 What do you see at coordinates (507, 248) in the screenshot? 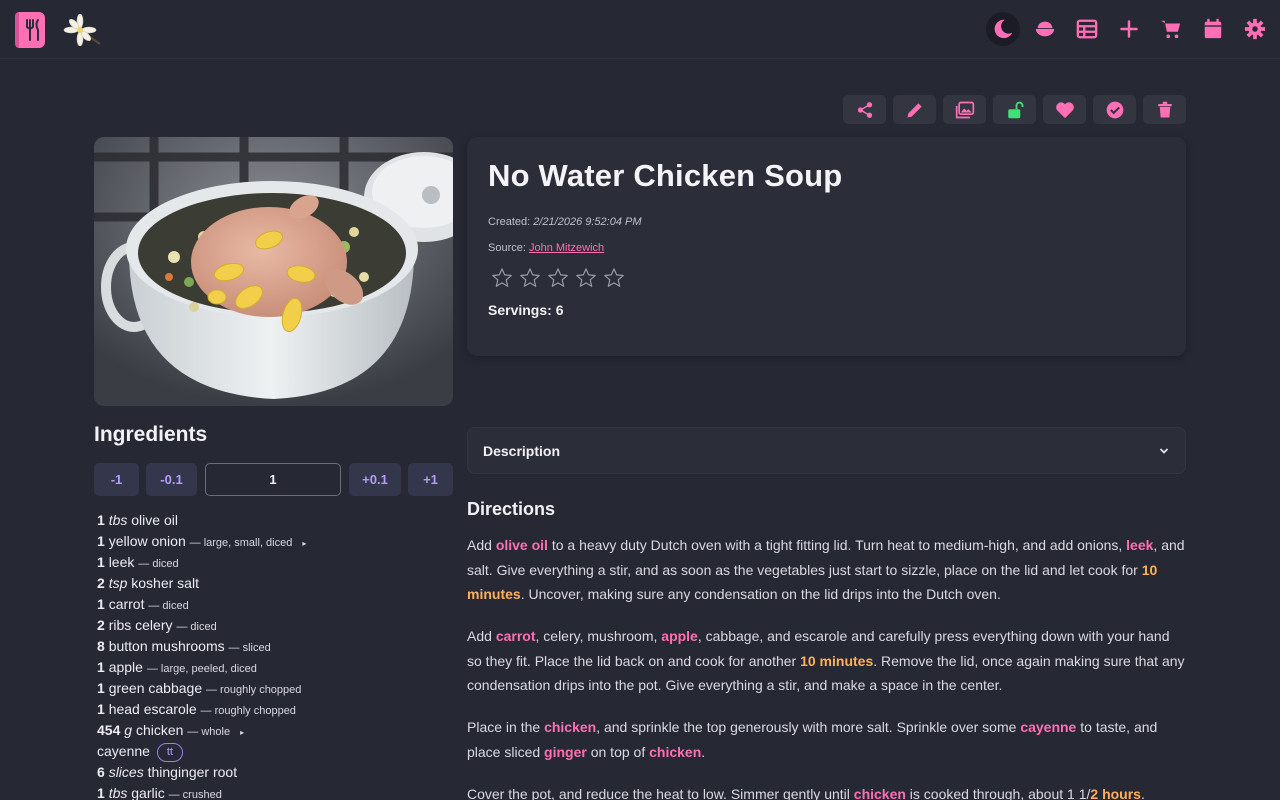
I see `source-label: Source:` at bounding box center [507, 248].